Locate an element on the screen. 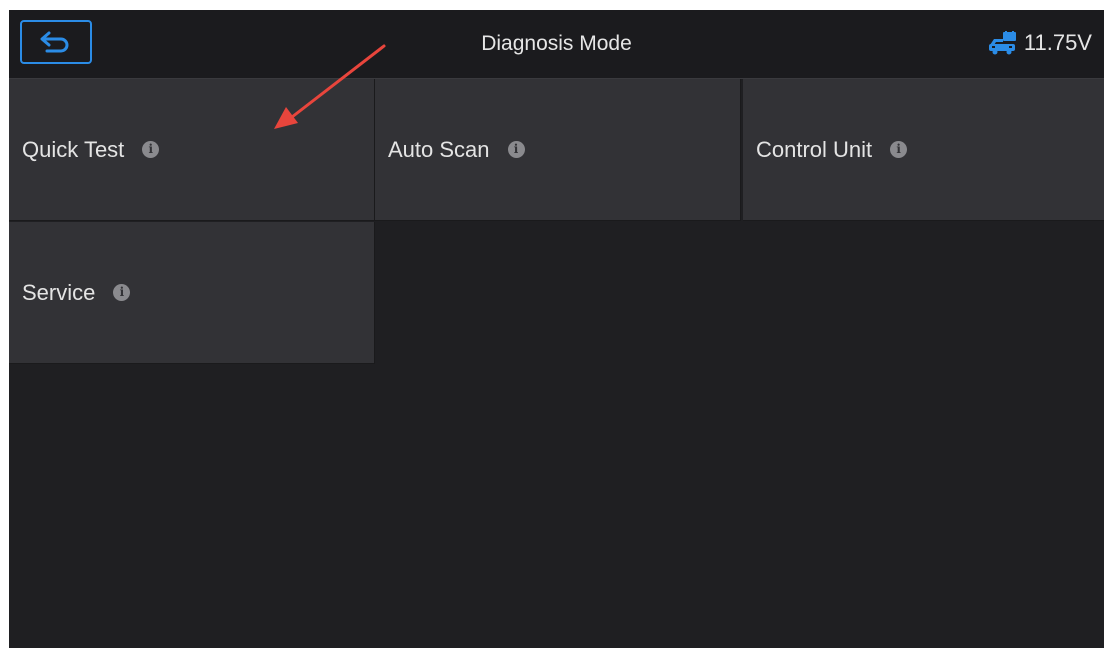 Image resolution: width=1104 pixels, height=648 pixels. voltage-value: 11.75V is located at coordinates (1057, 42).